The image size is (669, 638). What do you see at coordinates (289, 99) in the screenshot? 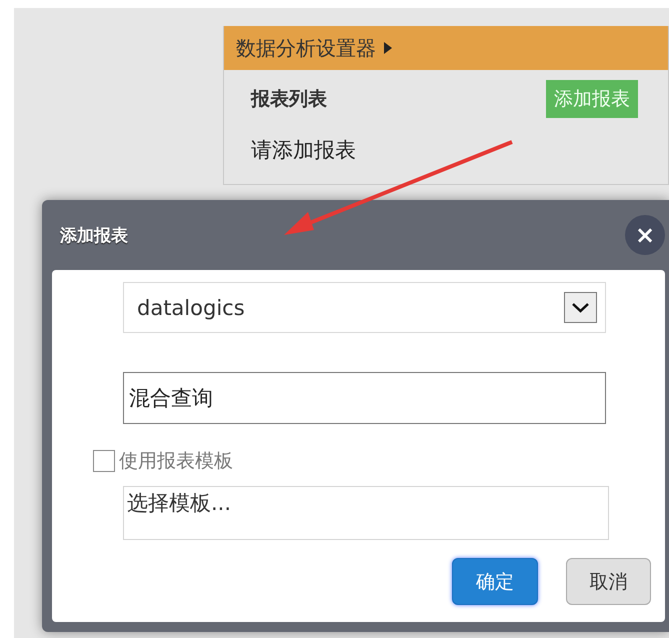
I see `list-heading: 报表列表` at bounding box center [289, 99].